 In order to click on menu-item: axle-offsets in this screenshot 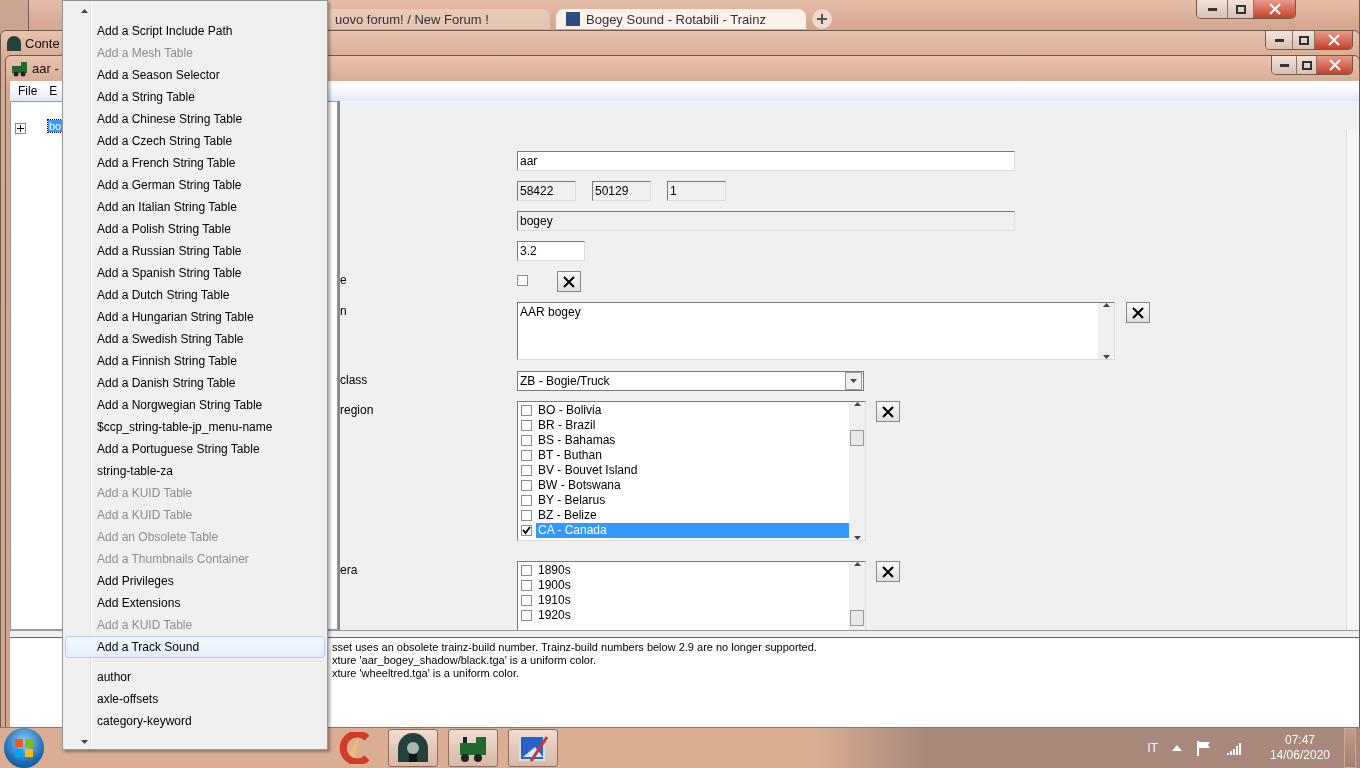, I will do `click(195, 699)`.